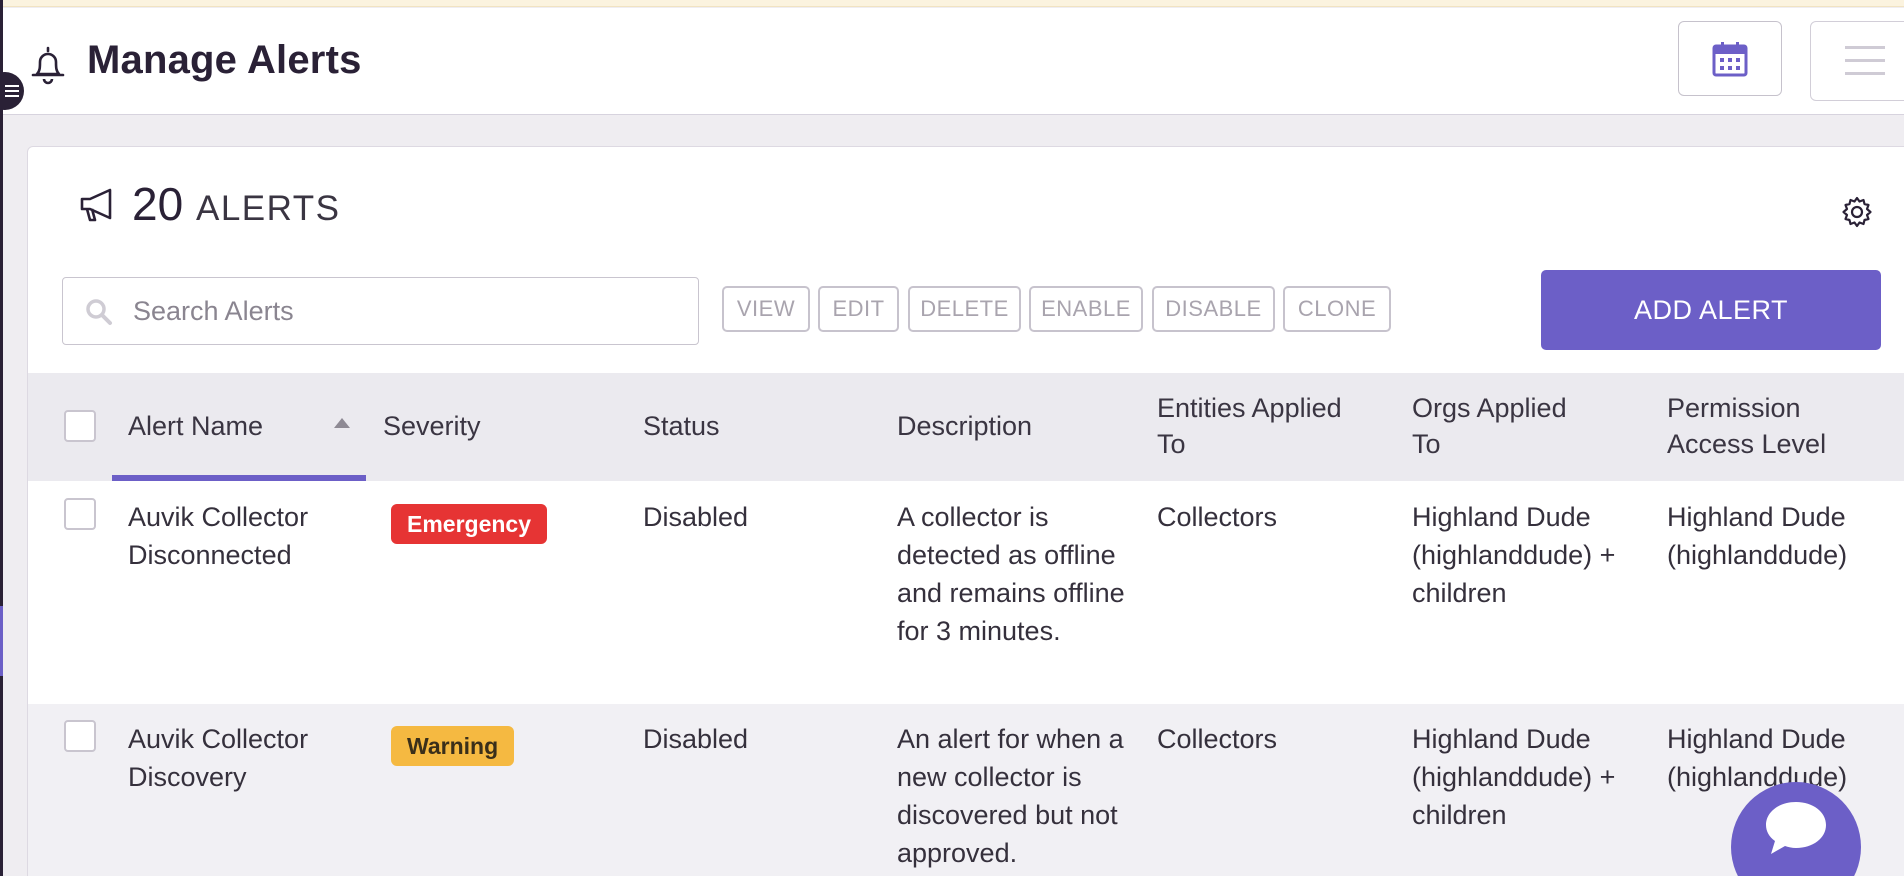 This screenshot has width=1904, height=876. What do you see at coordinates (1, 438) in the screenshot?
I see `sidebar-rail` at bounding box center [1, 438].